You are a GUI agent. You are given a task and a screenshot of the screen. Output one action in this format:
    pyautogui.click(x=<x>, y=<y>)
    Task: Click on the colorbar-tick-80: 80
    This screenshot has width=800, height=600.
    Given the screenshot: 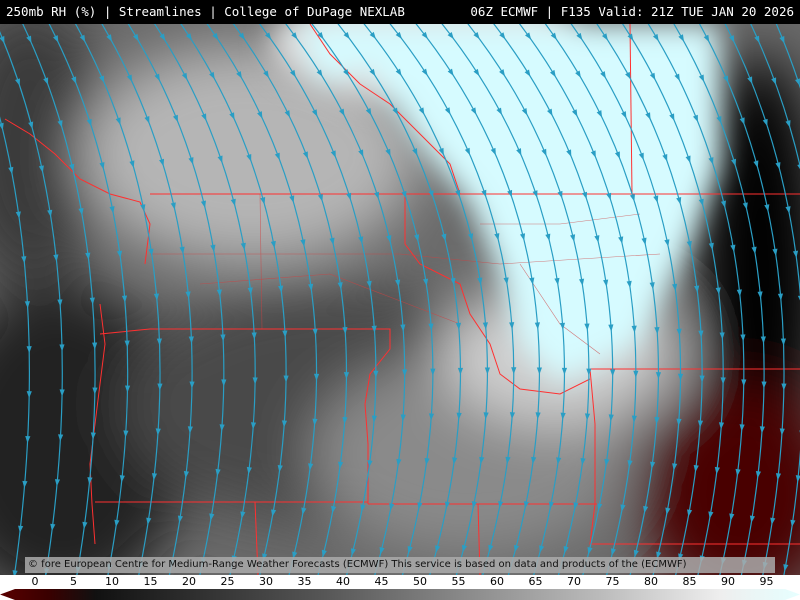 What is the action you would take?
    pyautogui.click(x=651, y=581)
    